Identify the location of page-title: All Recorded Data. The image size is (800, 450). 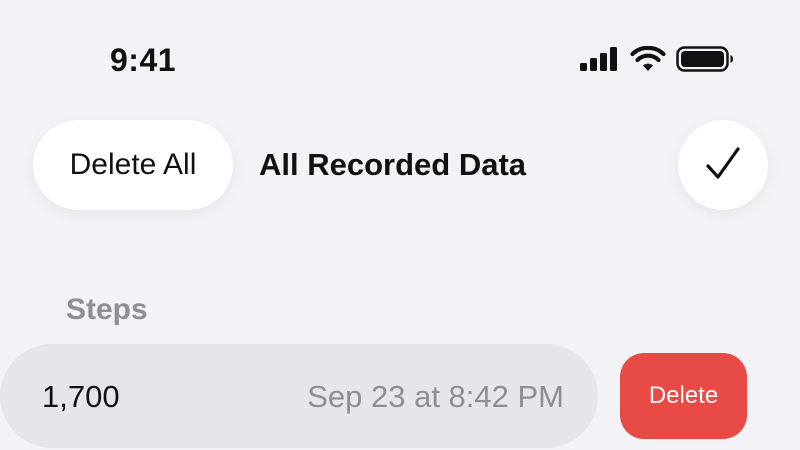
(393, 164).